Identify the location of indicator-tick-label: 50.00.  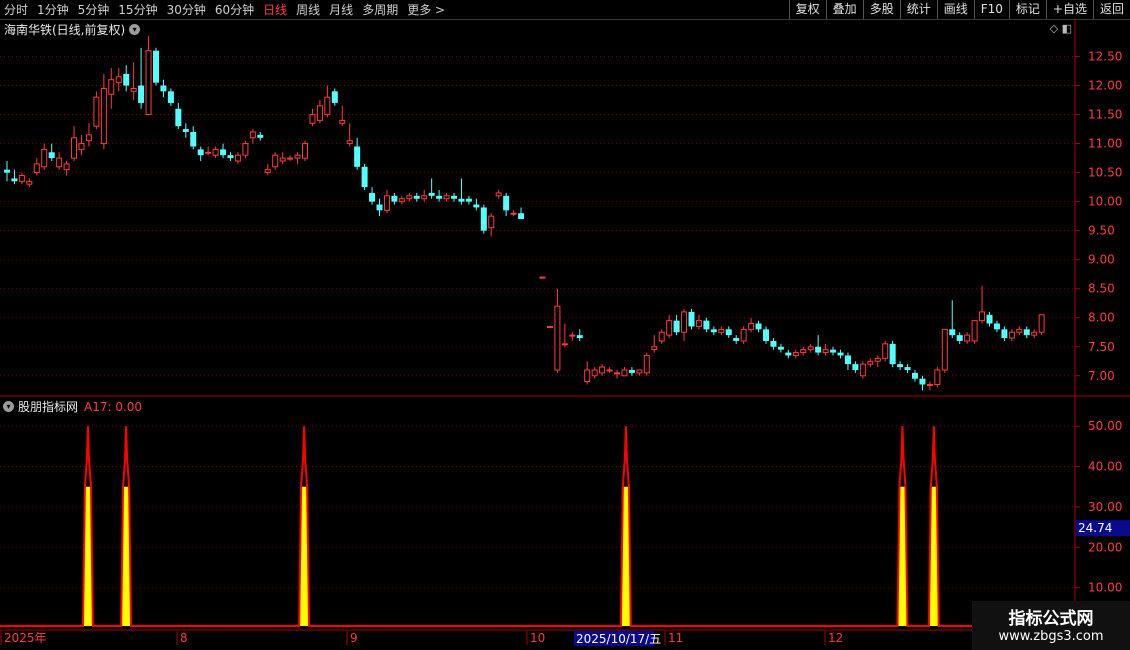
(1105, 426).